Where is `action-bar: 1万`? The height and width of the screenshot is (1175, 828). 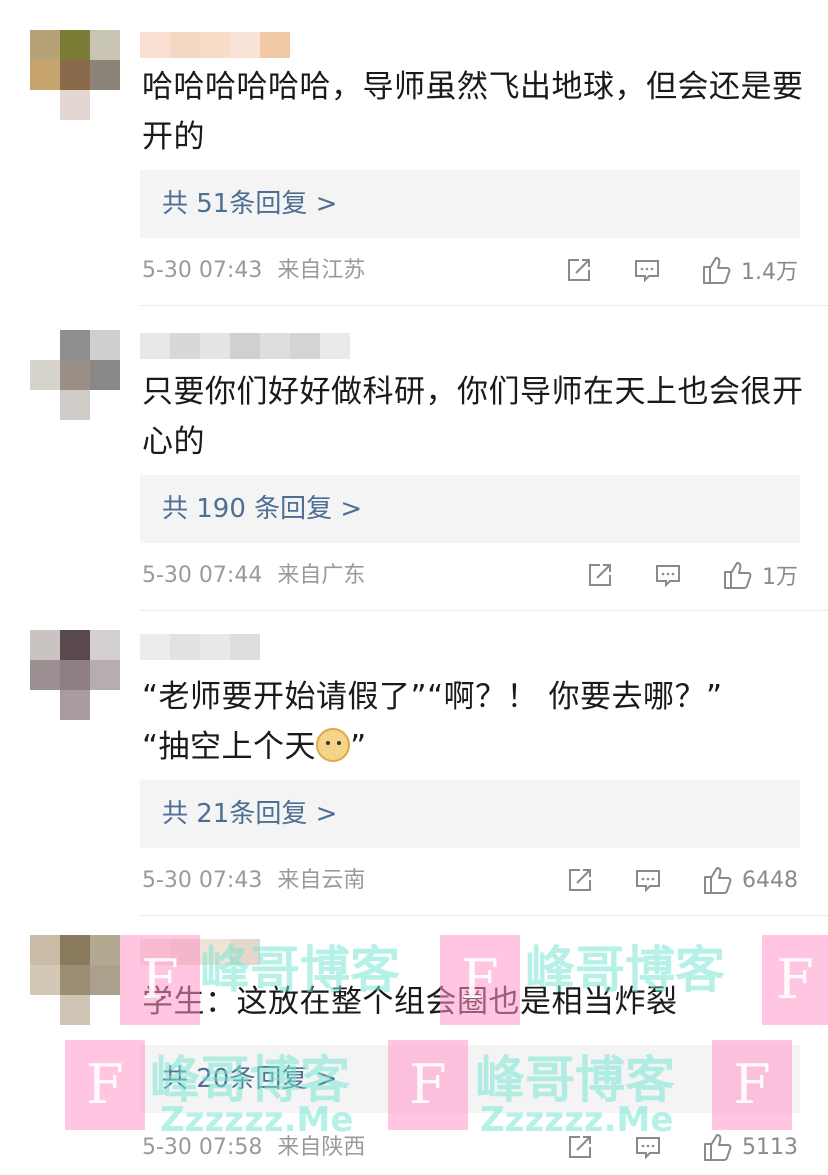 action-bar: 1万 is located at coordinates (692, 575).